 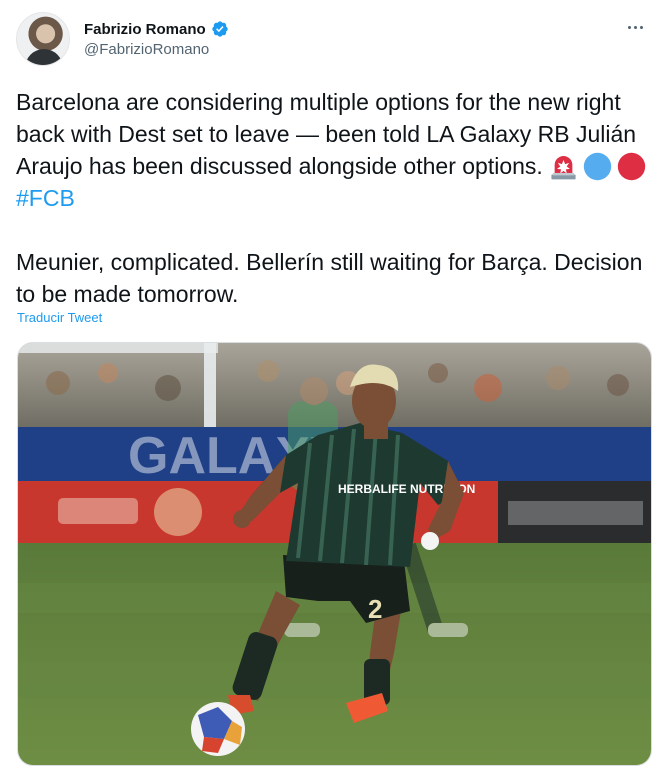 I want to click on translate-tweet-link: Traducir Tweet, so click(x=59, y=317).